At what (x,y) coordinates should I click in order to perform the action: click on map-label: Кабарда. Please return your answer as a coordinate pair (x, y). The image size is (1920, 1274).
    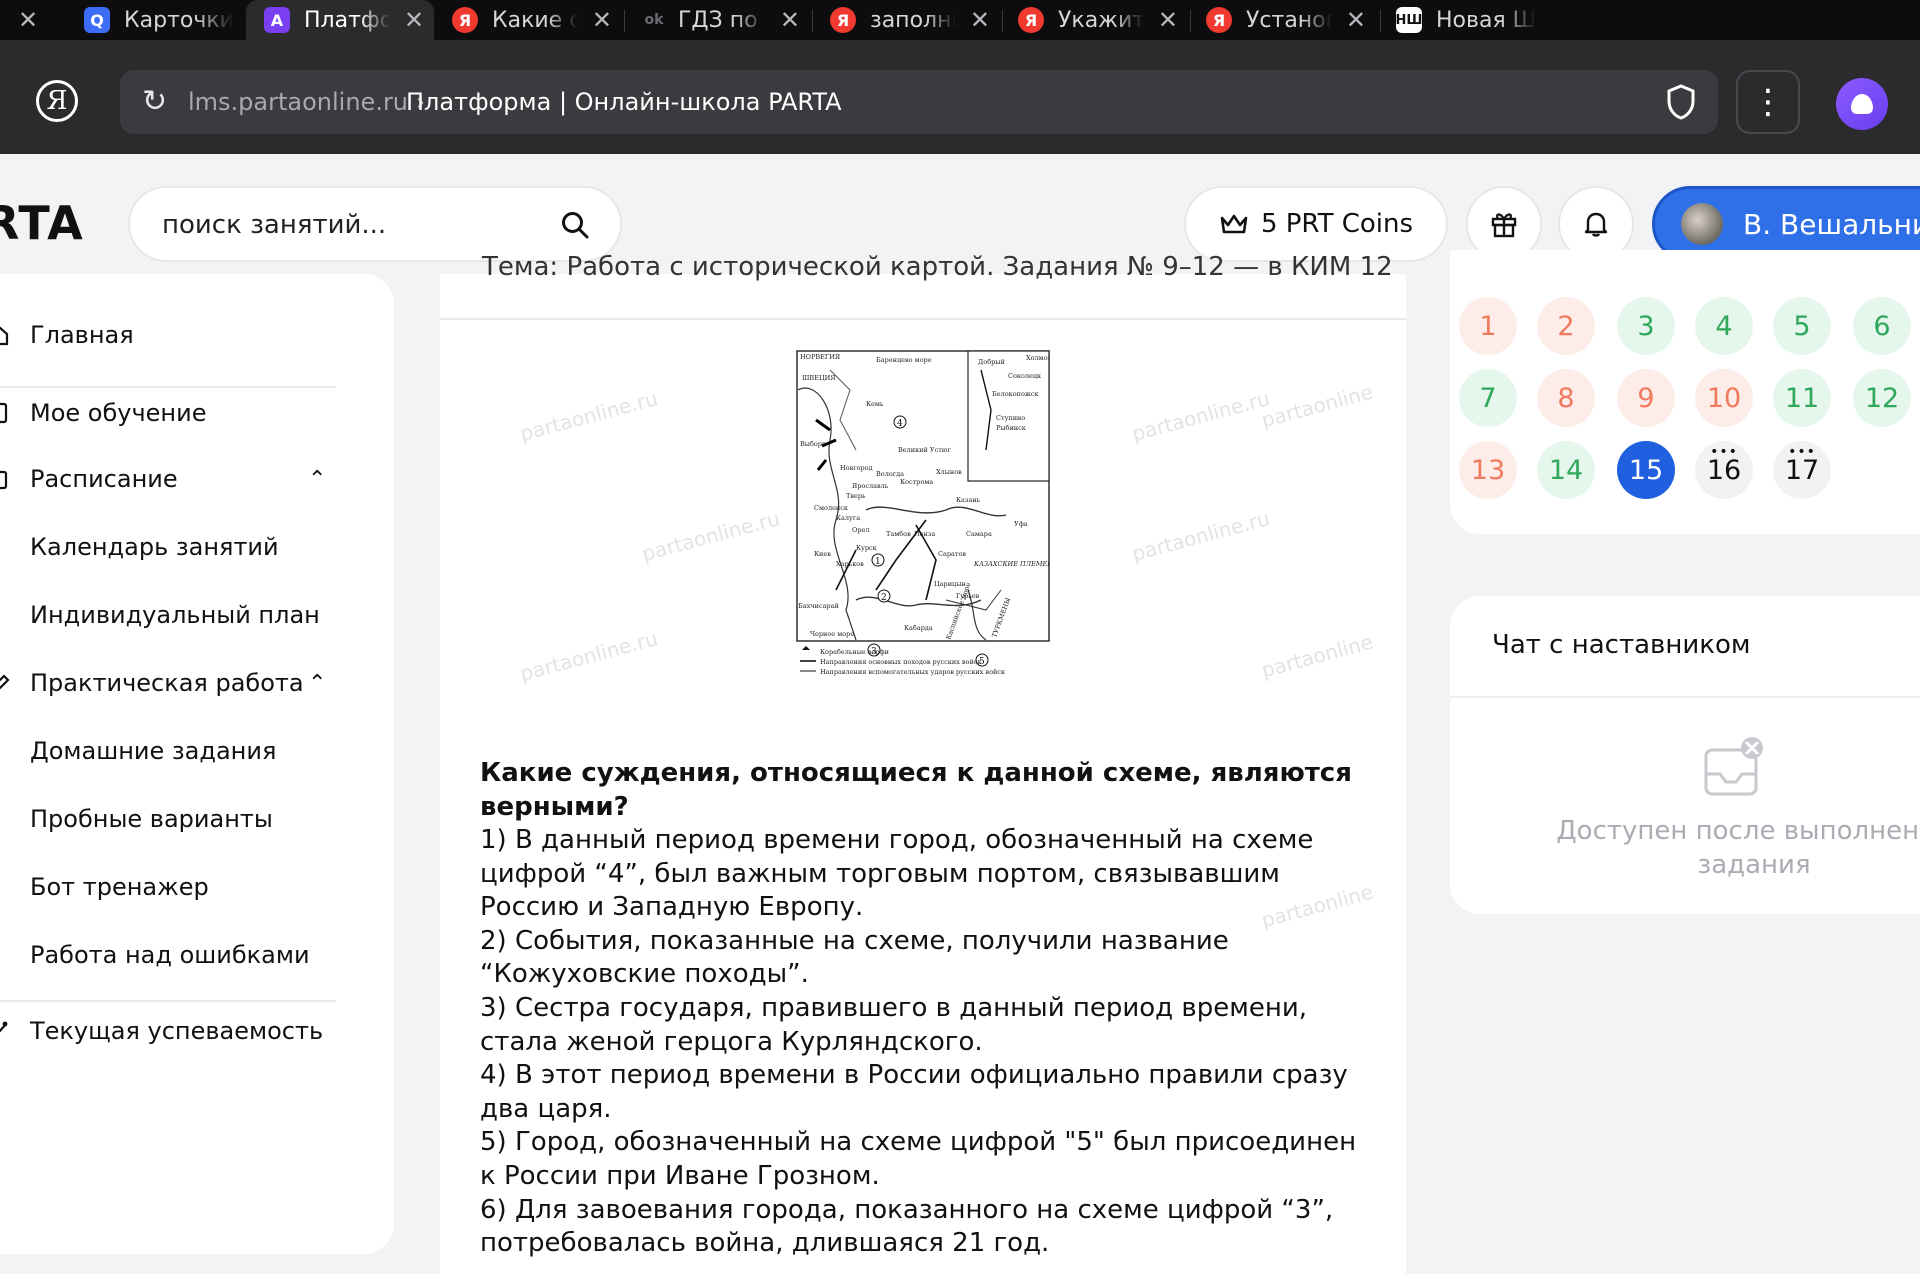
    Looking at the image, I should click on (918, 628).